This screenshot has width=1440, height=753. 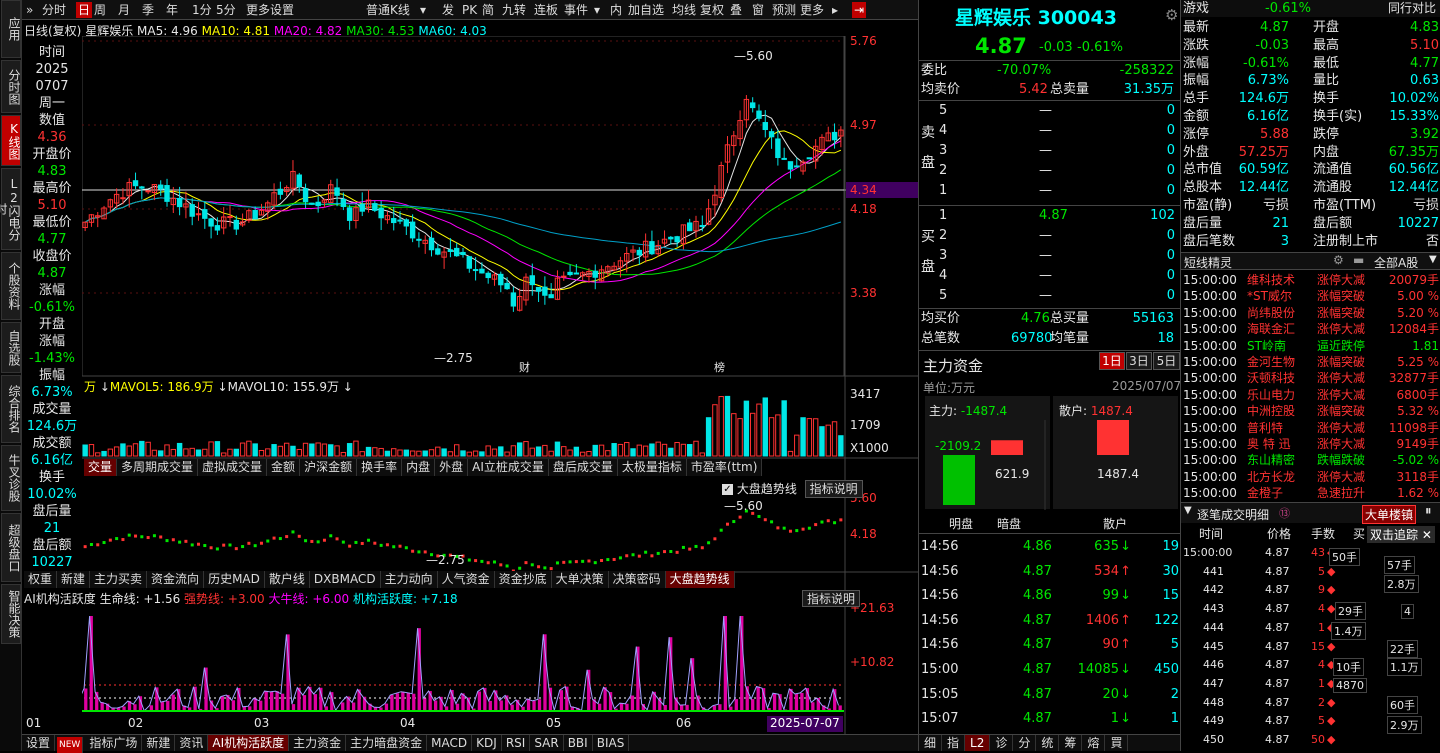 I want to click on toolbar-item-0: », so click(x=29, y=10).